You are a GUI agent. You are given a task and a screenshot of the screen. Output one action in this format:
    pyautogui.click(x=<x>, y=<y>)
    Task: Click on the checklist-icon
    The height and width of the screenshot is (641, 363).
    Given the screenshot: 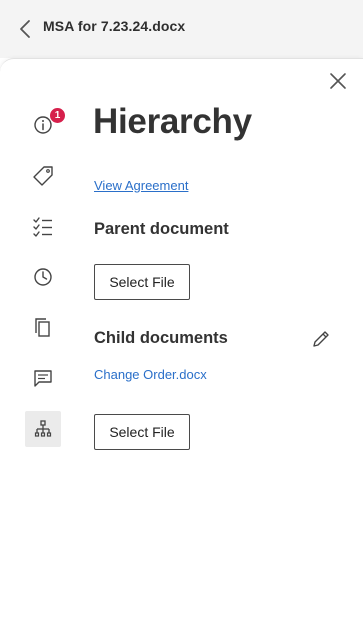 What is the action you would take?
    pyautogui.click(x=42, y=227)
    